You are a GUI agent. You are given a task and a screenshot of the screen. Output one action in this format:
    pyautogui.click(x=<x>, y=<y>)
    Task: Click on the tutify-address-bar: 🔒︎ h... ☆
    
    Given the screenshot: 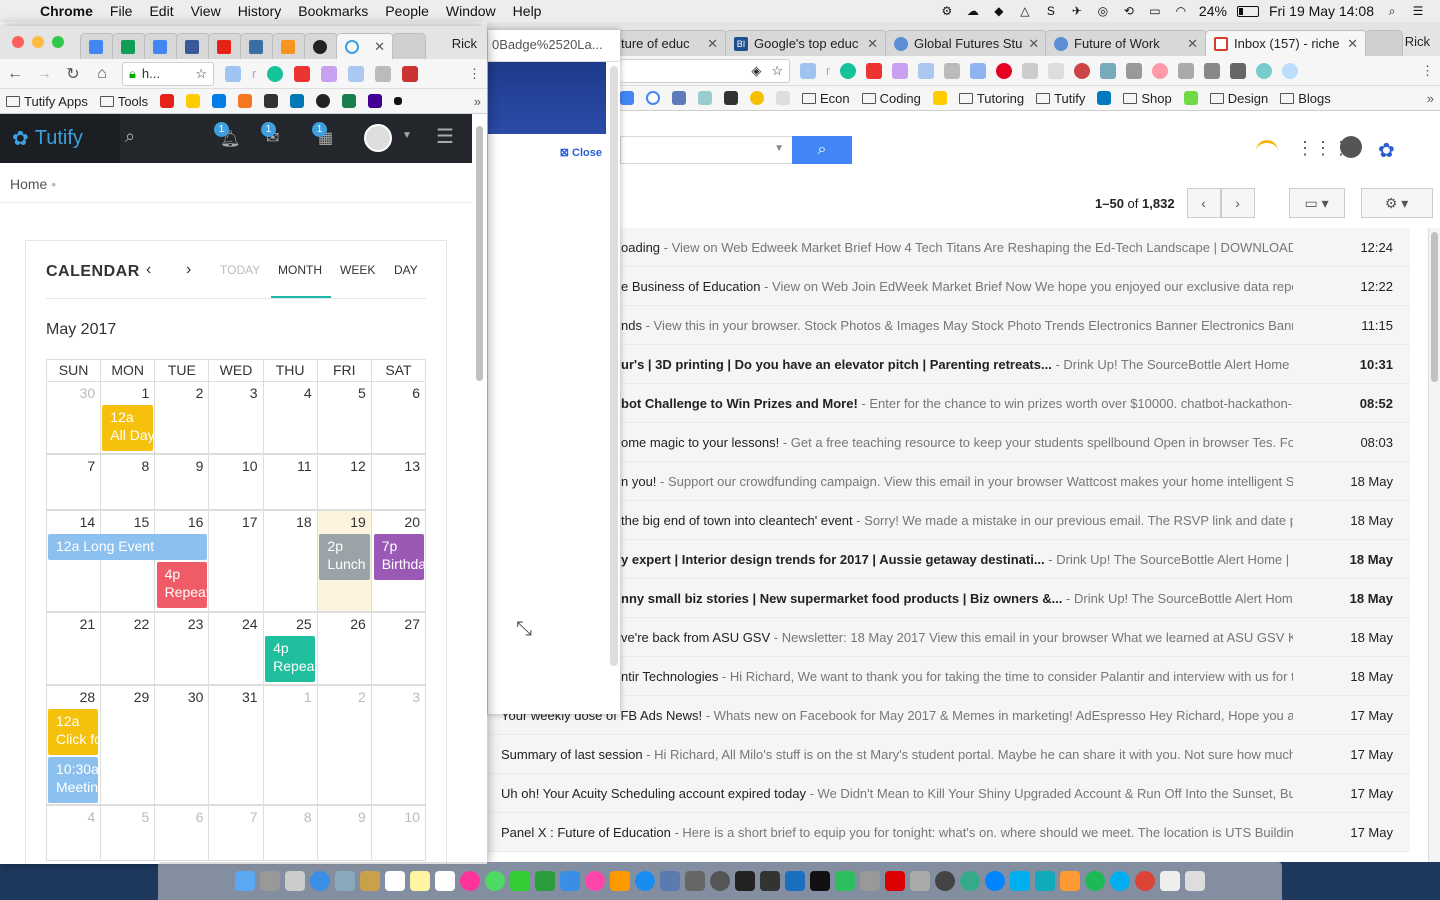 What is the action you would take?
    pyautogui.click(x=168, y=73)
    